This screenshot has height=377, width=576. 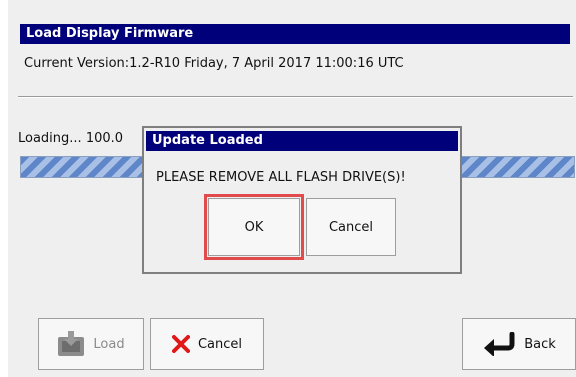 I want to click on dialog-title: Update Loaded, so click(x=302, y=141).